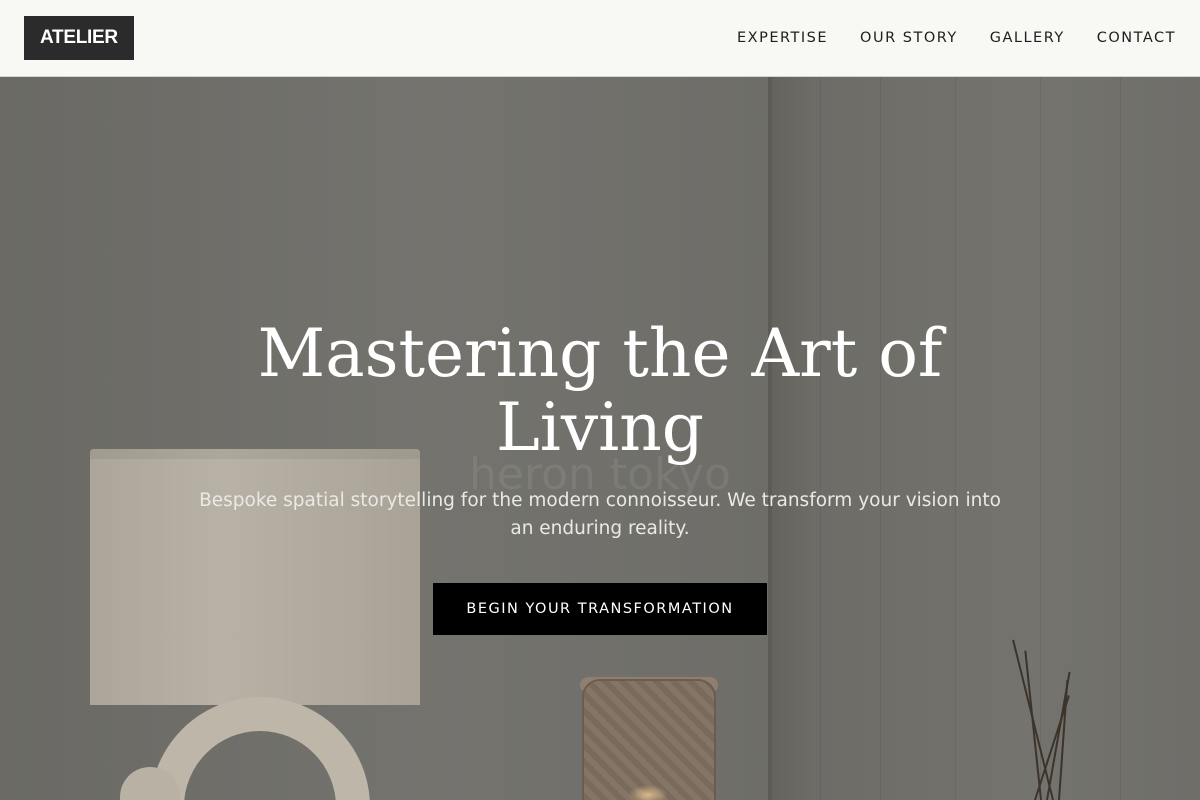 The width and height of the screenshot is (1200, 800). I want to click on hero-subtitle-line2: an enduring reality., so click(600, 528).